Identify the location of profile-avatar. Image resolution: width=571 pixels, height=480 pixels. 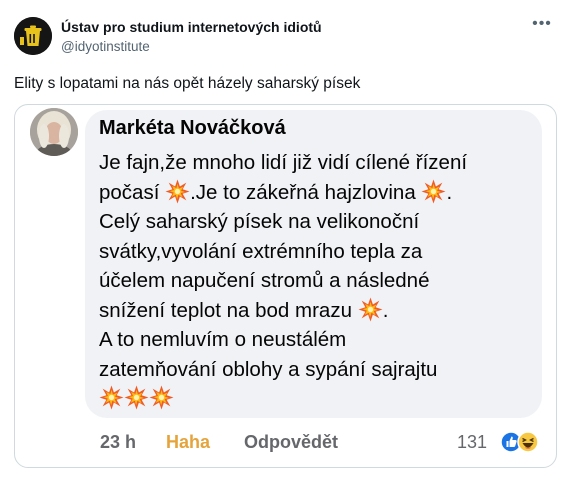
(33, 36).